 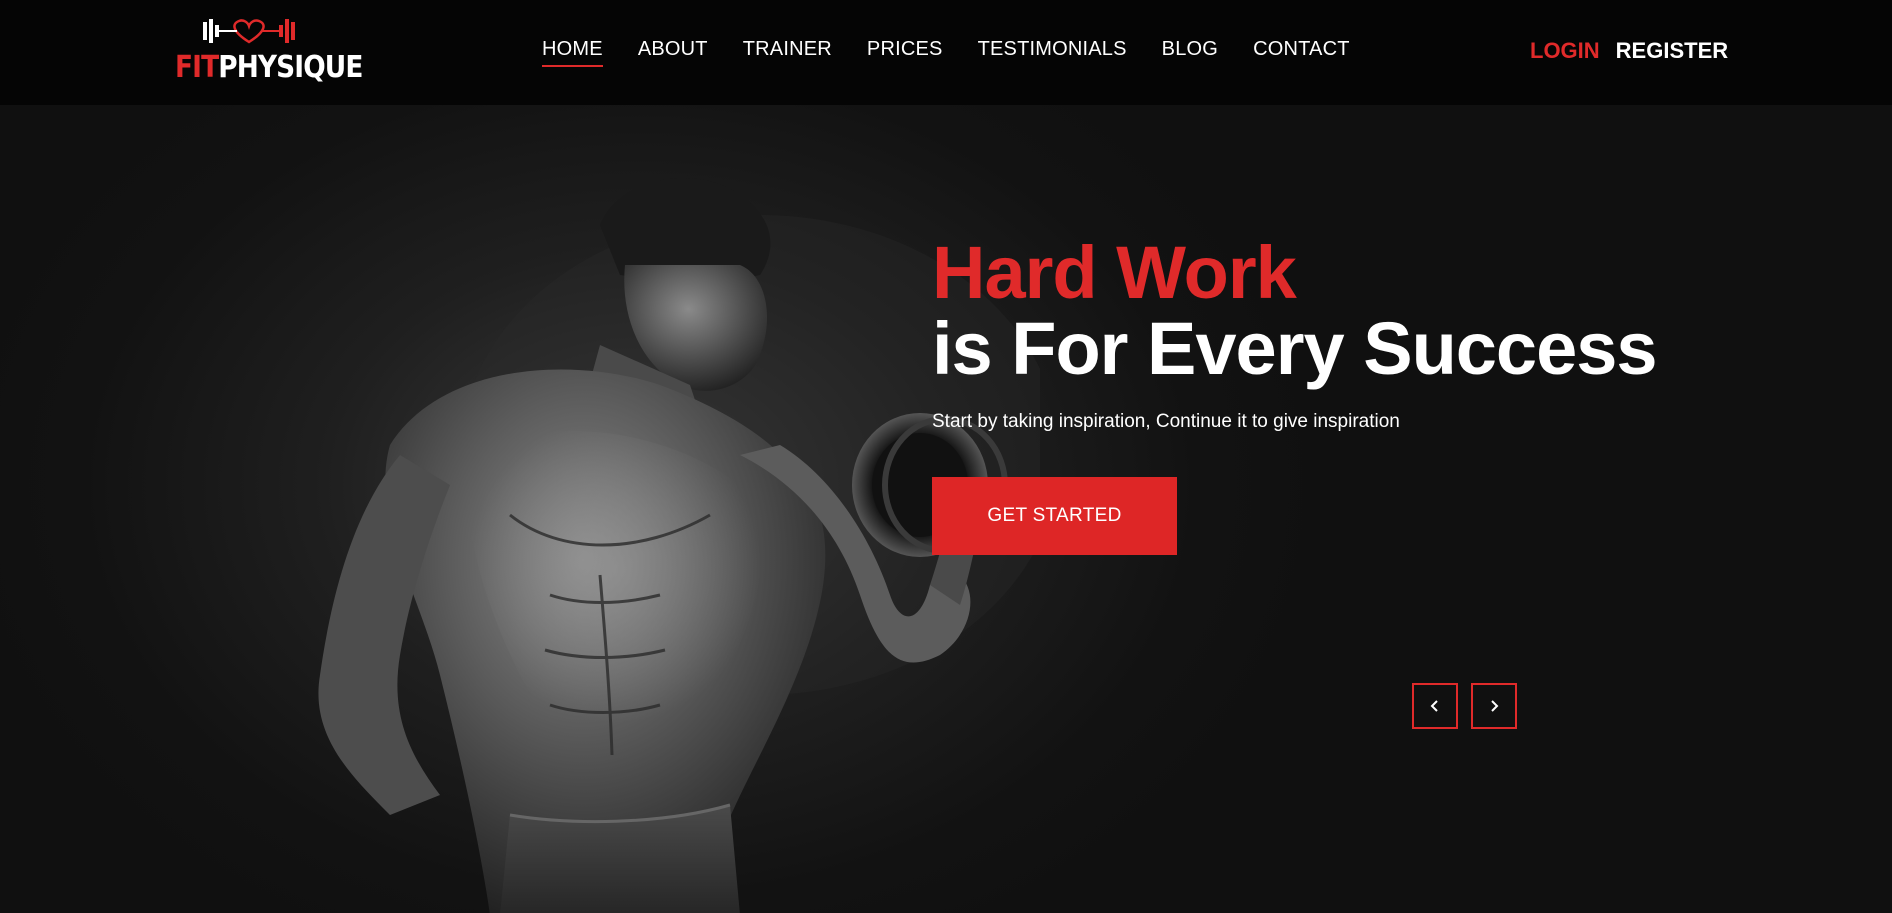 What do you see at coordinates (1052, 52) in the screenshot?
I see `nav-testimonials: TESTIMONIALS` at bounding box center [1052, 52].